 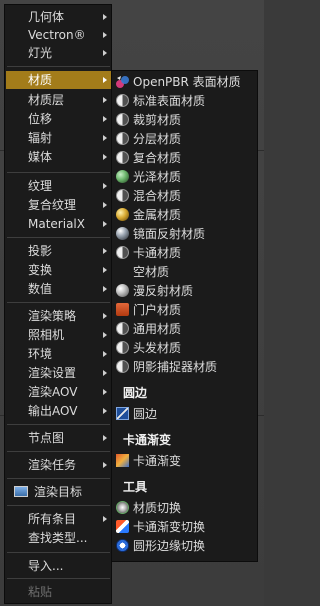 What do you see at coordinates (185, 158) in the screenshot?
I see `submenu-item-composite: 复合材质` at bounding box center [185, 158].